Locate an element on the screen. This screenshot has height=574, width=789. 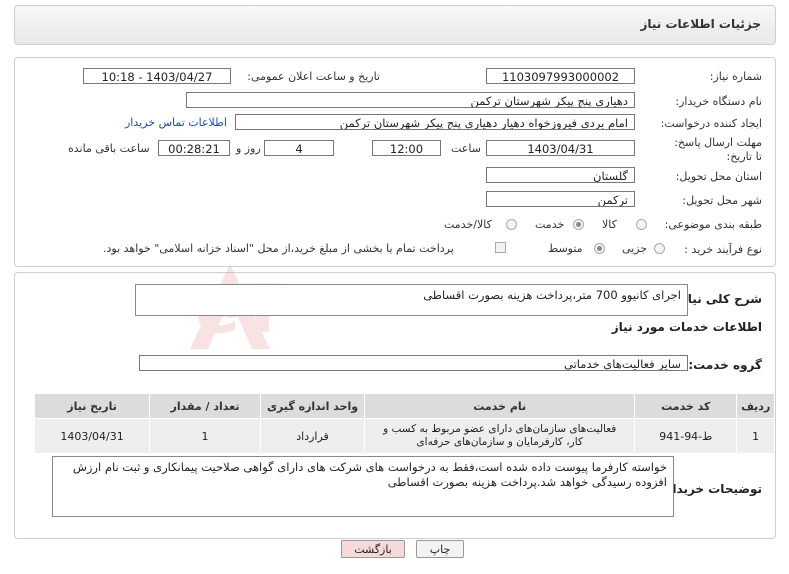
cell-service-code: ط-94-941 is located at coordinates (686, 436).